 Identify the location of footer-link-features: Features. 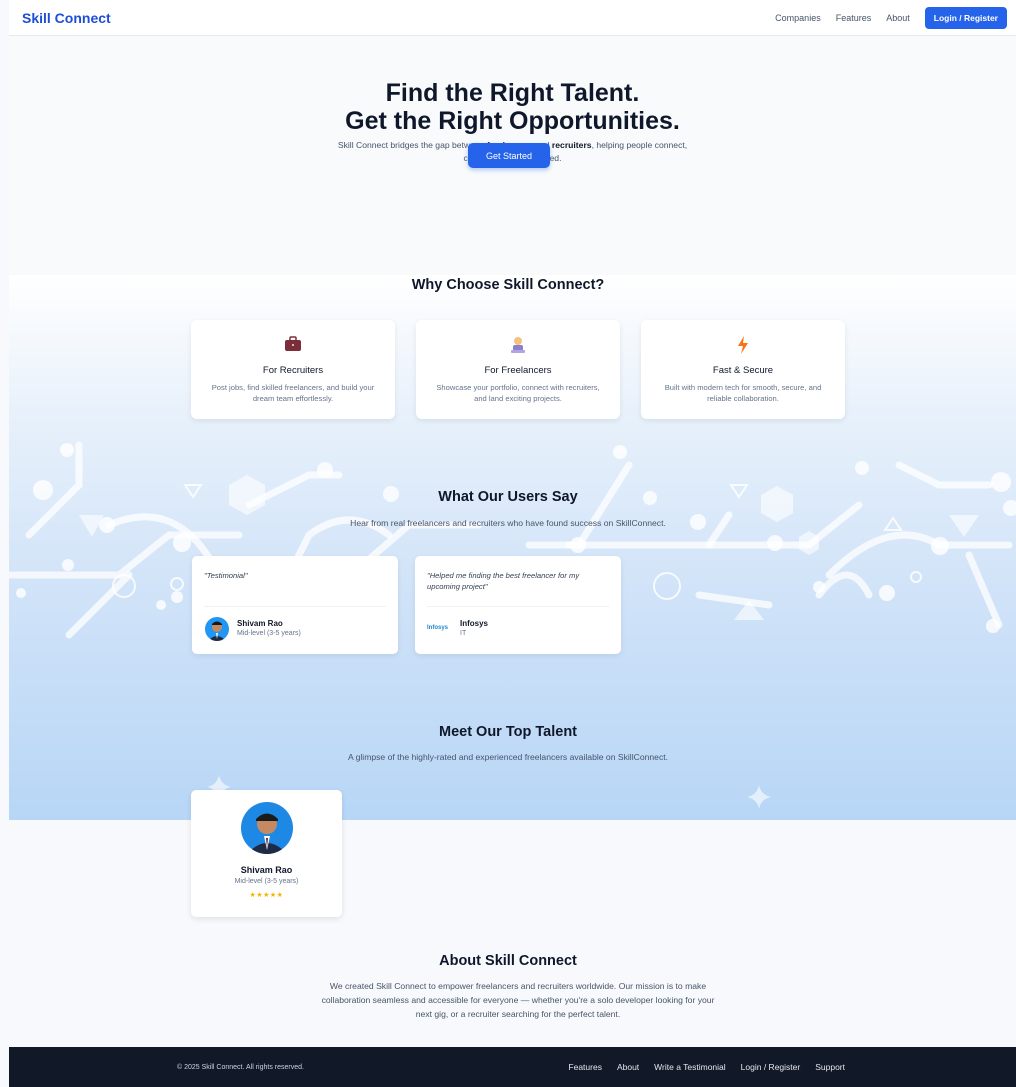
(585, 1067).